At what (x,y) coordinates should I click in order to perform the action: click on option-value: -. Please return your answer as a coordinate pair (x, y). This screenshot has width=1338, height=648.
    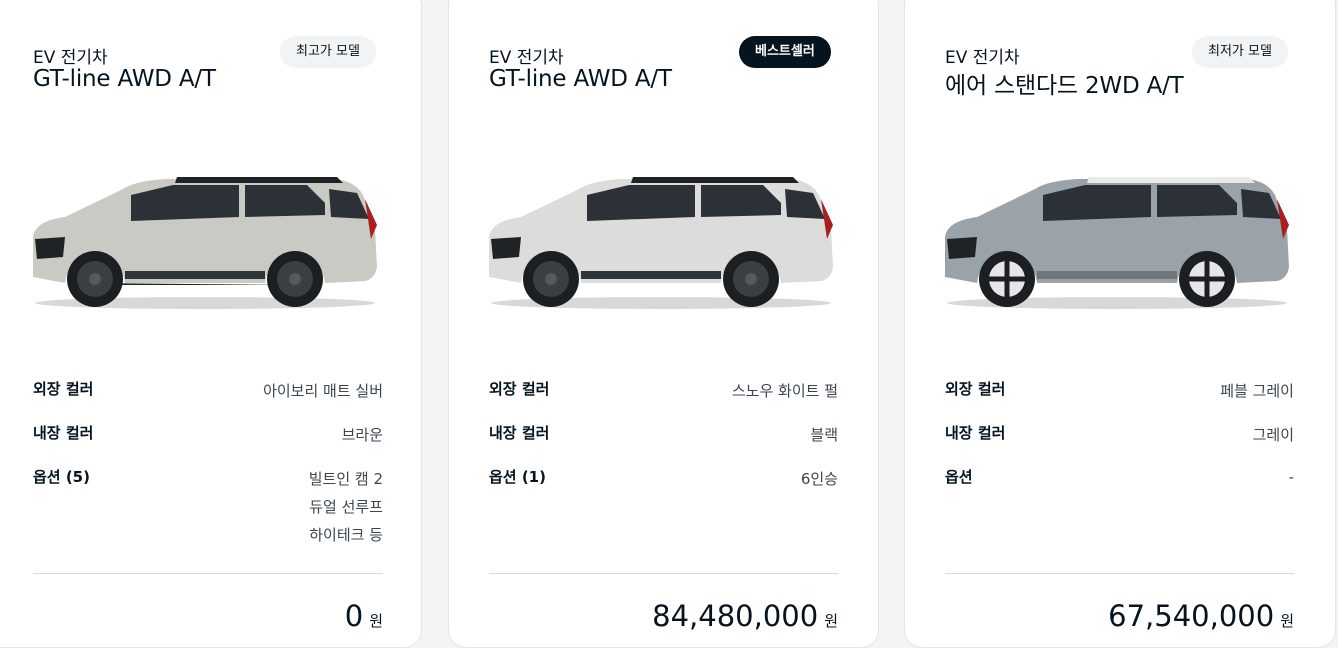
    Looking at the image, I should click on (1291, 477).